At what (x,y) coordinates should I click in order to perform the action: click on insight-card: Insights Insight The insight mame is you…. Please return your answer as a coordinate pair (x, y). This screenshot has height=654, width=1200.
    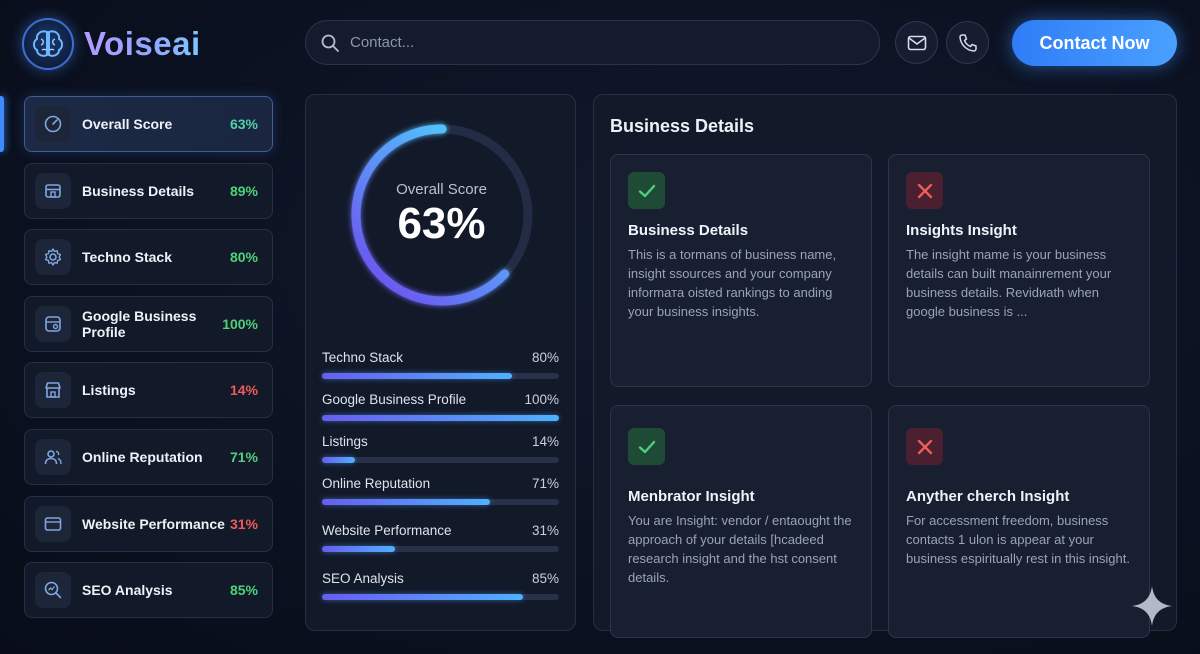
    Looking at the image, I should click on (1019, 270).